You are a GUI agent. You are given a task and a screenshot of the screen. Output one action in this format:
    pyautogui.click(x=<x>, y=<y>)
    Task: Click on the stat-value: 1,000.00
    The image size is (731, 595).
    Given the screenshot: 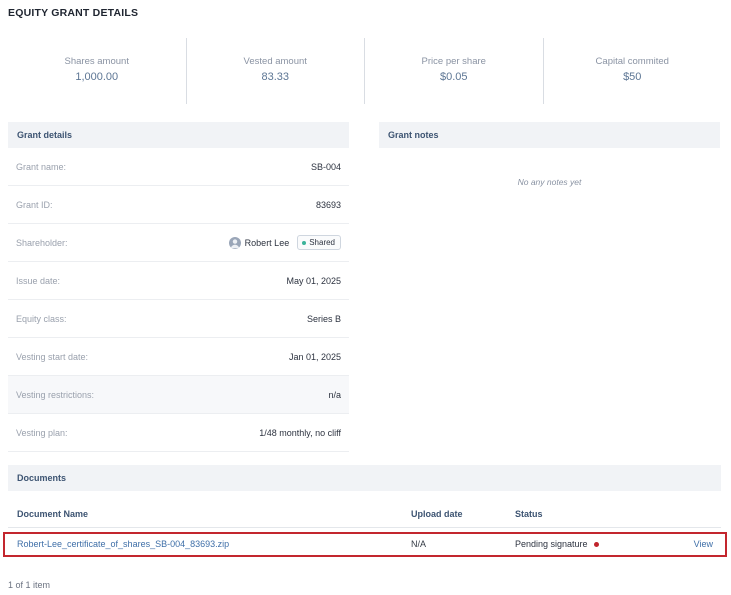 What is the action you would take?
    pyautogui.click(x=97, y=77)
    